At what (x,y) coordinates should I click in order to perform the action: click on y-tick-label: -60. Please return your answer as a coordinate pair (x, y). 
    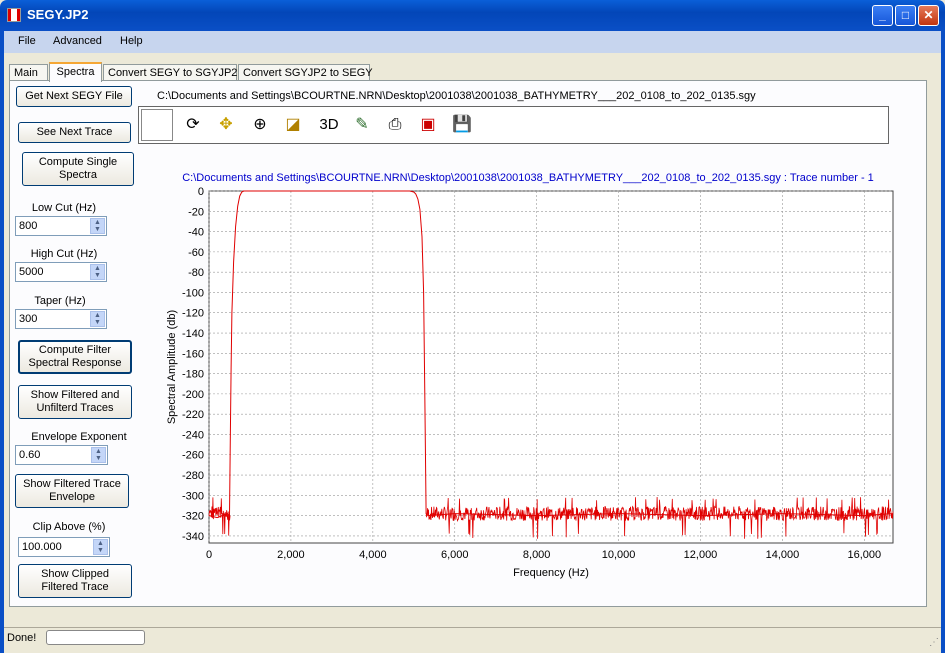
    Looking at the image, I should click on (196, 253).